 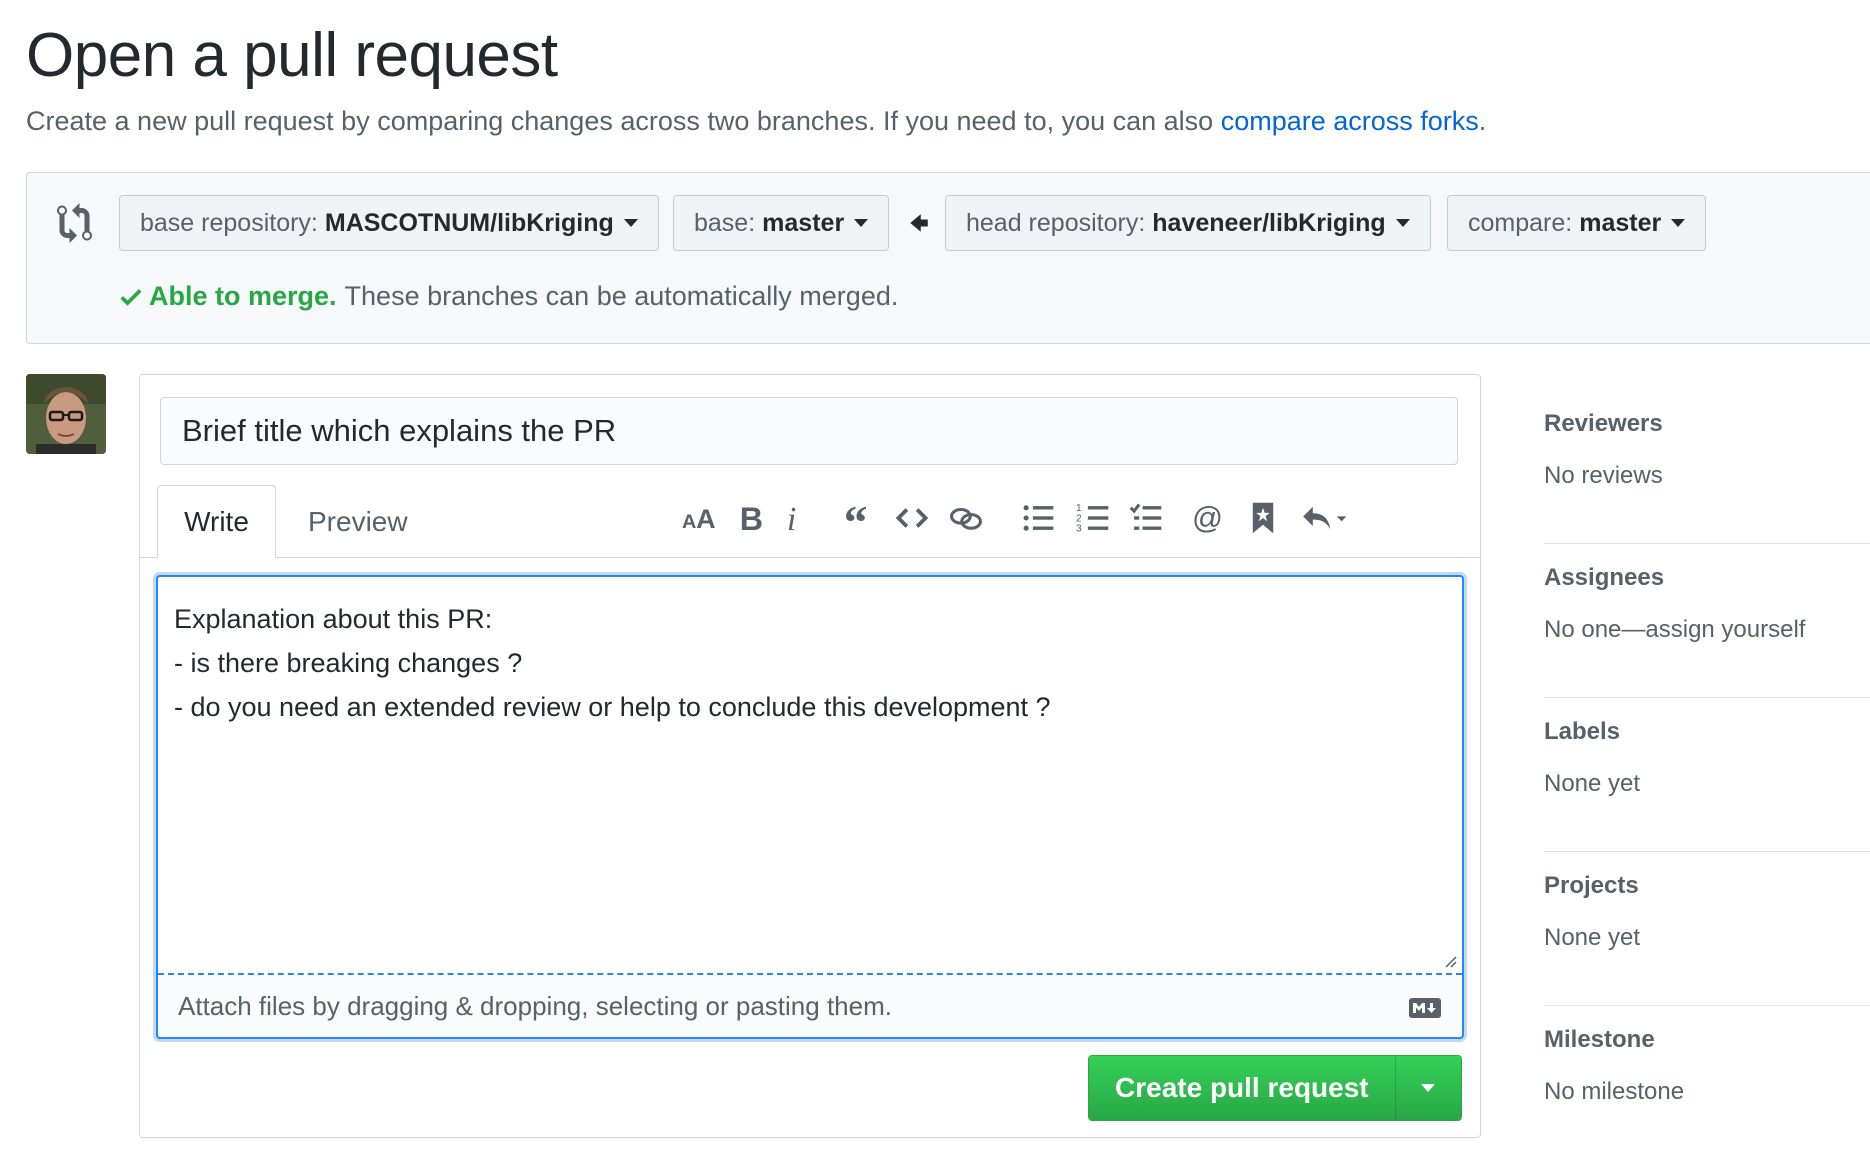 I want to click on base-repo-value: MASCOTNUM/libKriging, so click(x=469, y=222).